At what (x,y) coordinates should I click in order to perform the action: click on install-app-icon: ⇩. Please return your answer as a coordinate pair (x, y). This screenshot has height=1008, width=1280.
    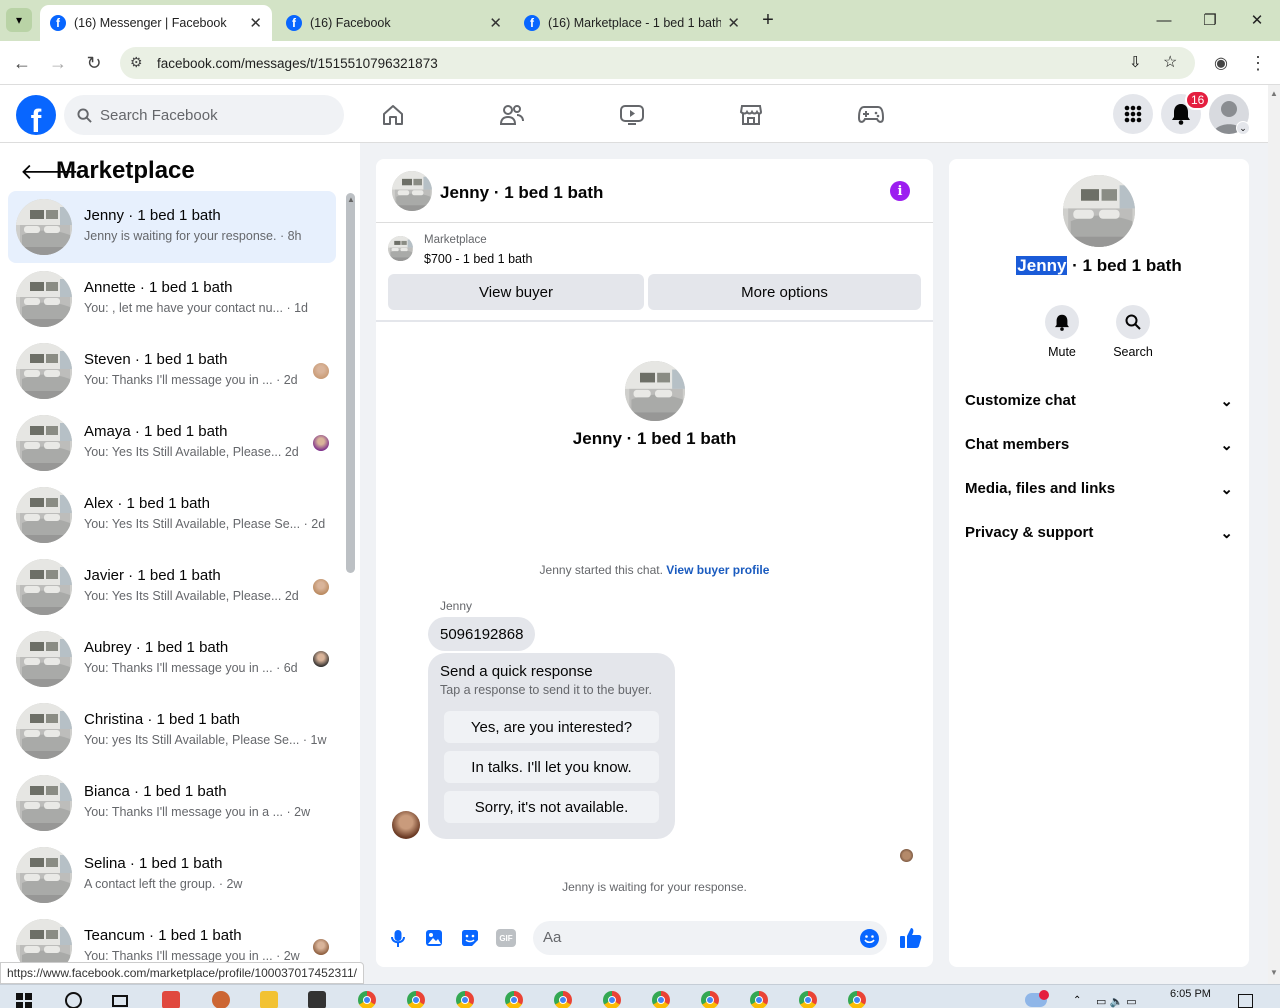
    Looking at the image, I should click on (1135, 62).